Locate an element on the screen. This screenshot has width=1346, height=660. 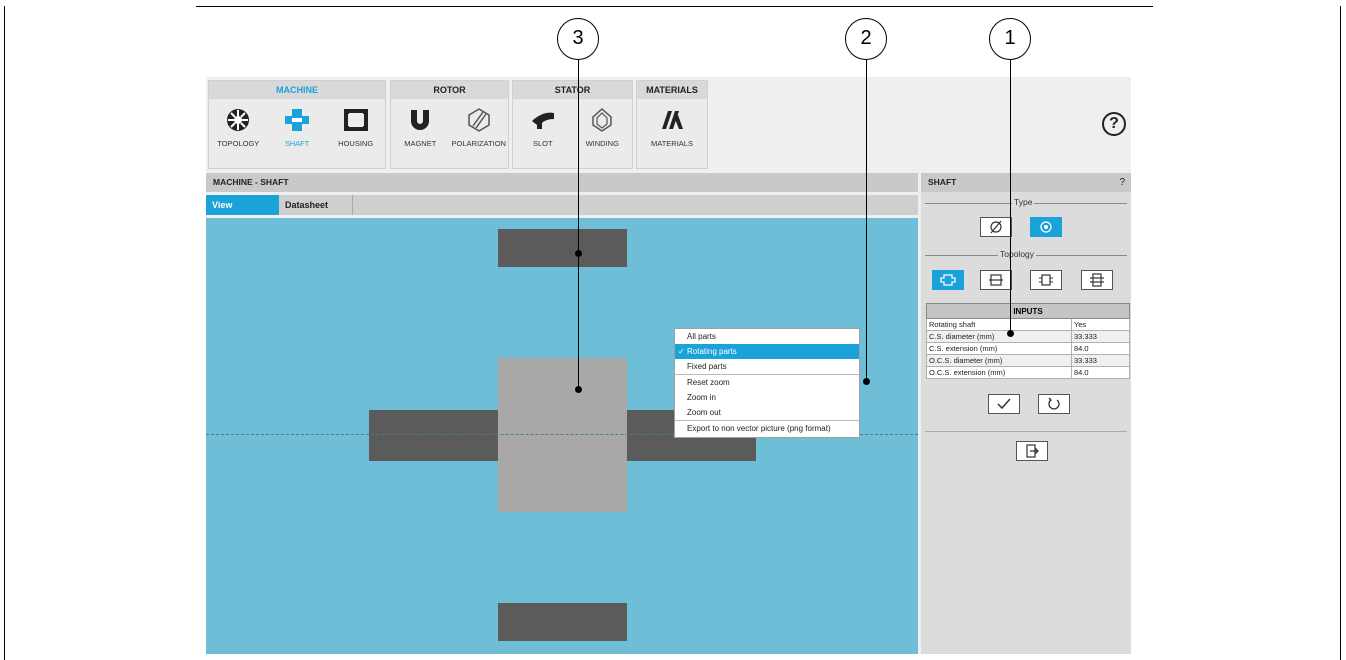
ribbon-topology-button: TOPOLOGY is located at coordinates (238, 127).